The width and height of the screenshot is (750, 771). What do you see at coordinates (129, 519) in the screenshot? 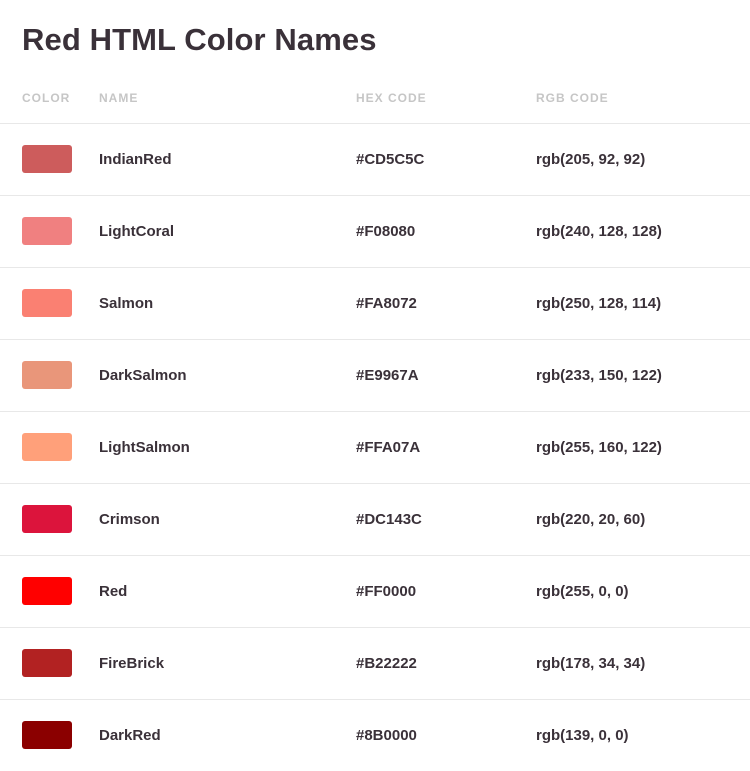
I see `color-name: Crimson` at bounding box center [129, 519].